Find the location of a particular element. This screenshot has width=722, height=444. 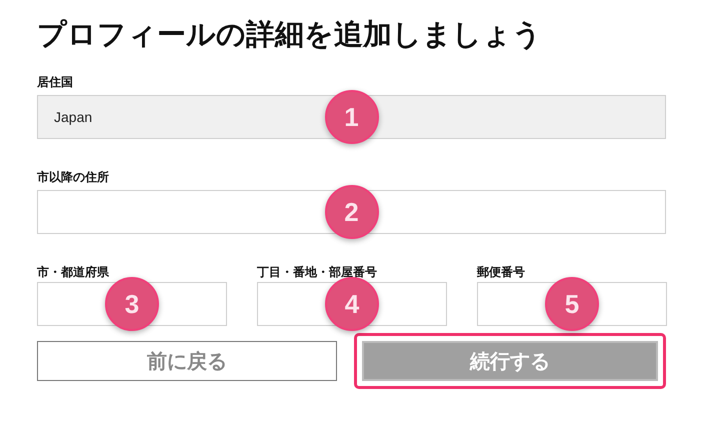

number-badge: 3 is located at coordinates (132, 304).